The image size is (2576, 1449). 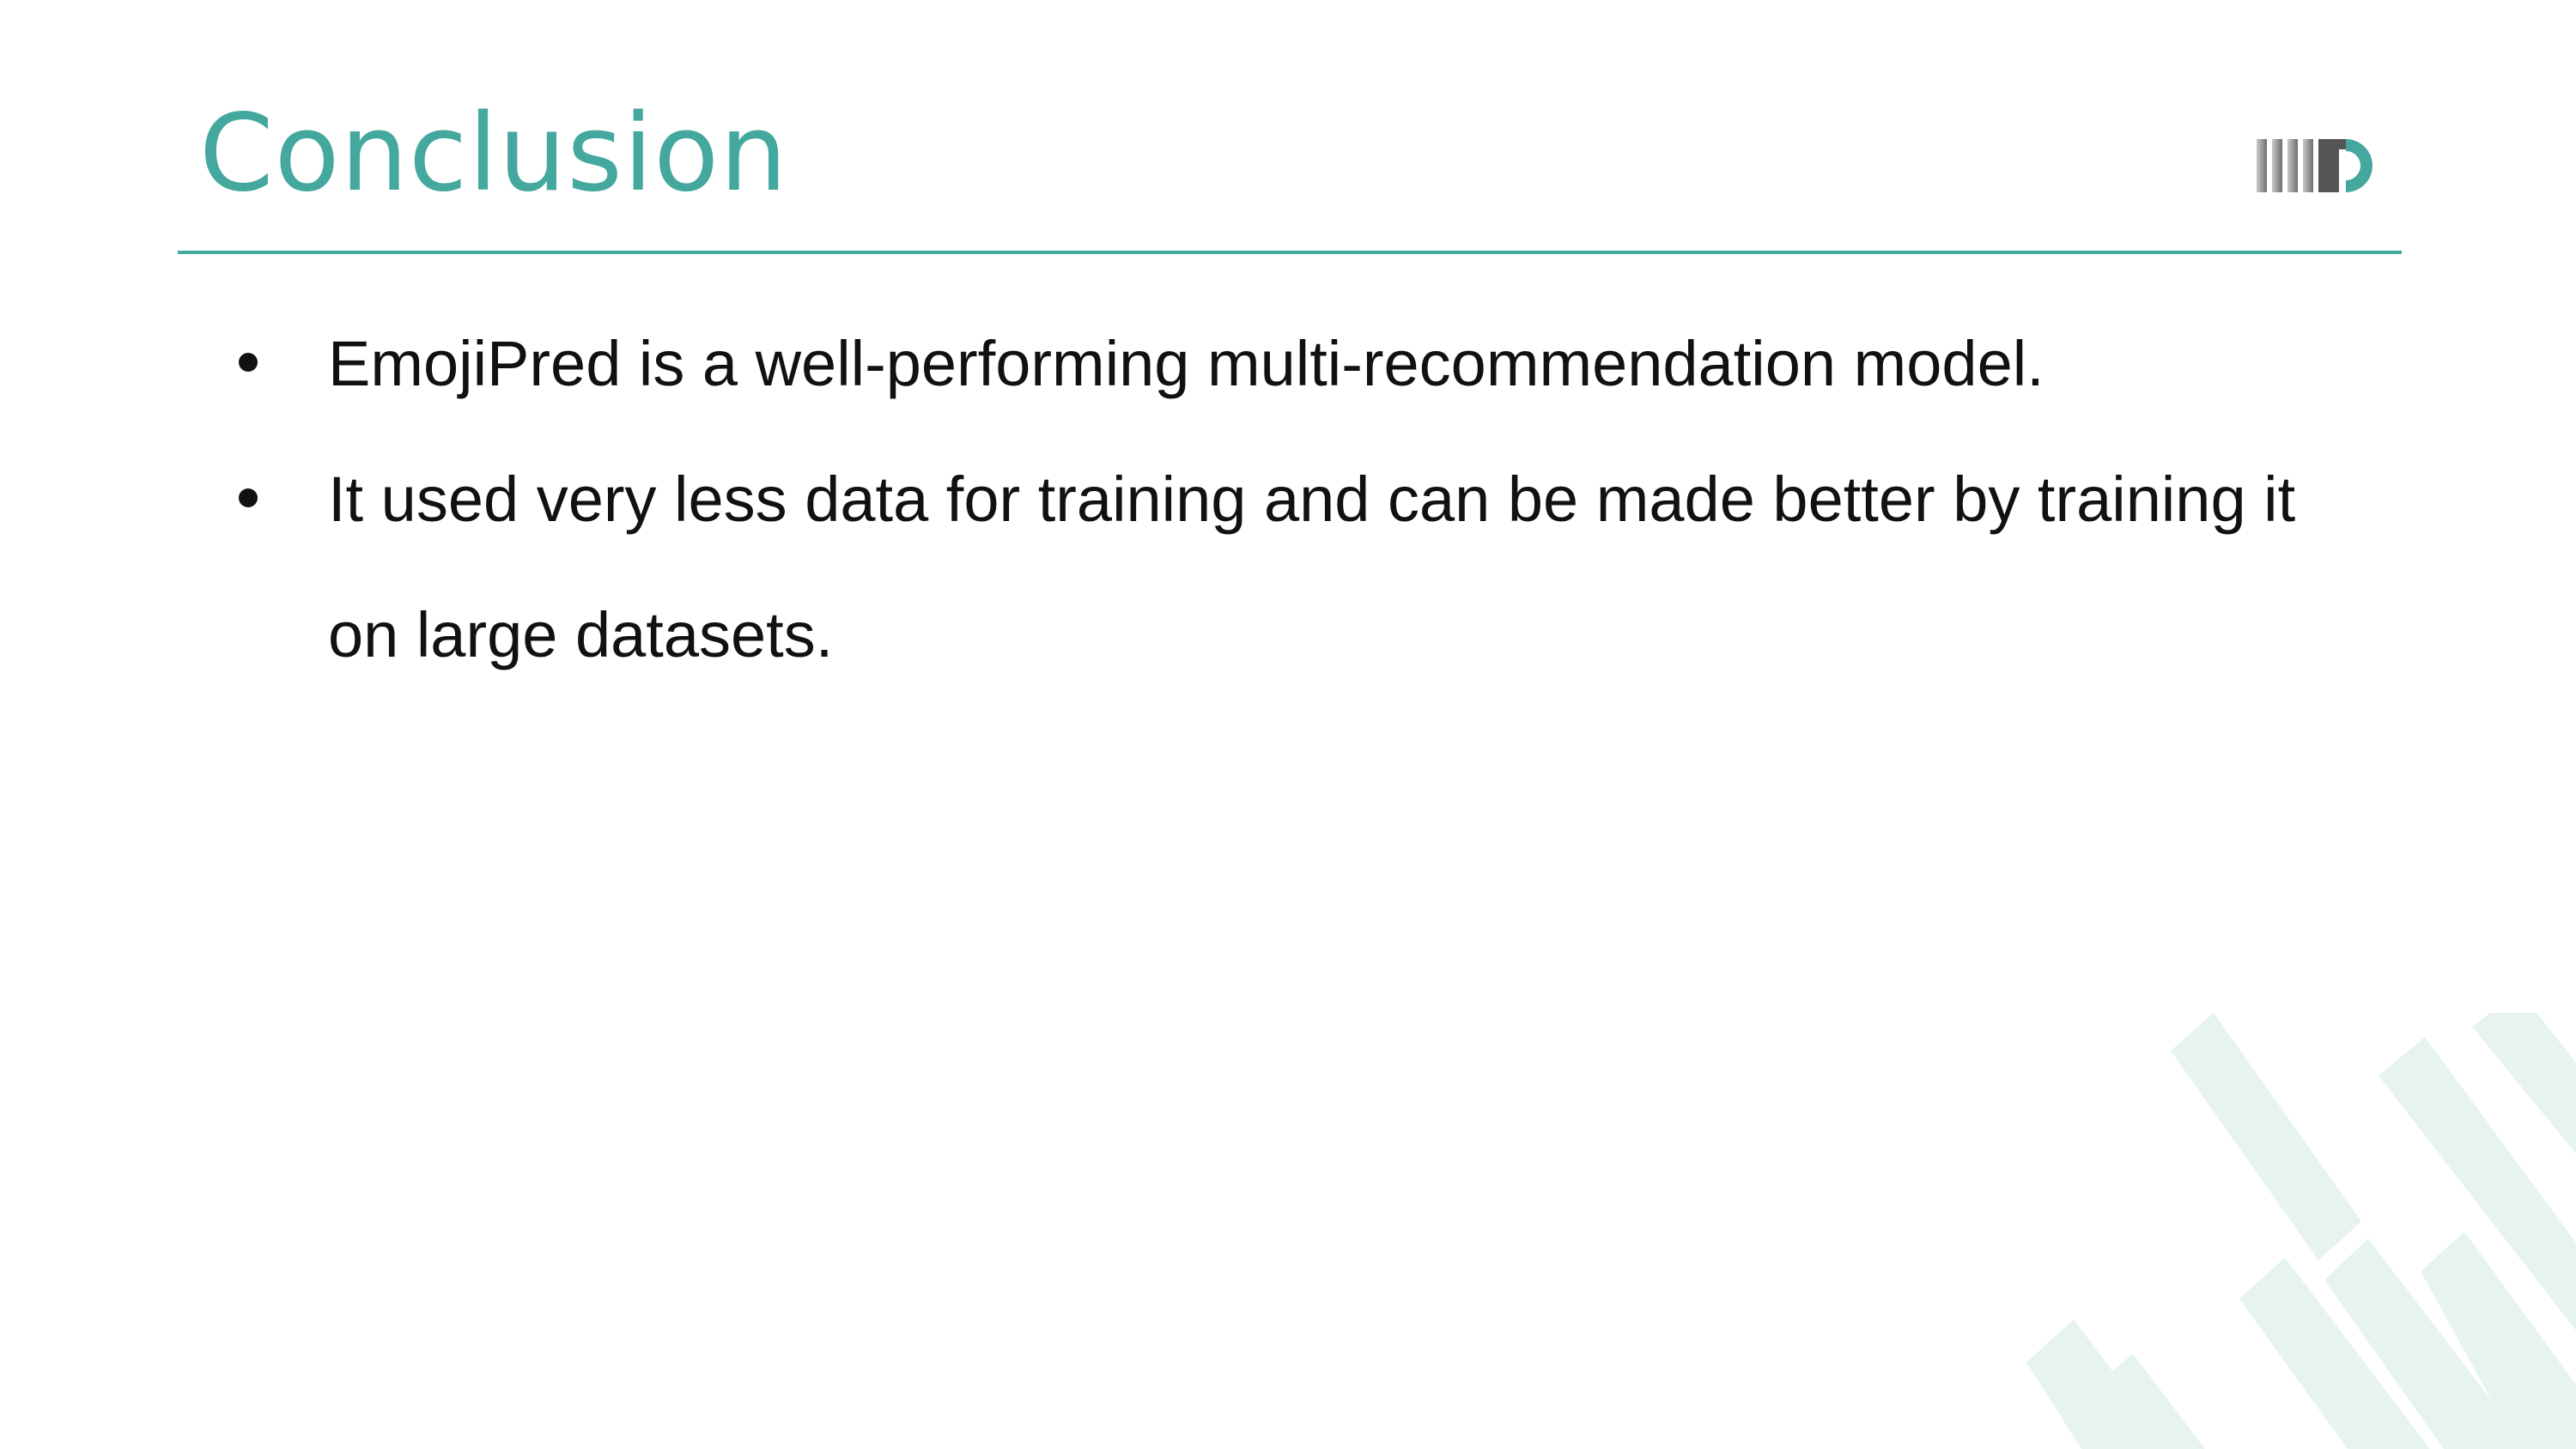 What do you see at coordinates (2314, 165) in the screenshot?
I see `iiitd-logo` at bounding box center [2314, 165].